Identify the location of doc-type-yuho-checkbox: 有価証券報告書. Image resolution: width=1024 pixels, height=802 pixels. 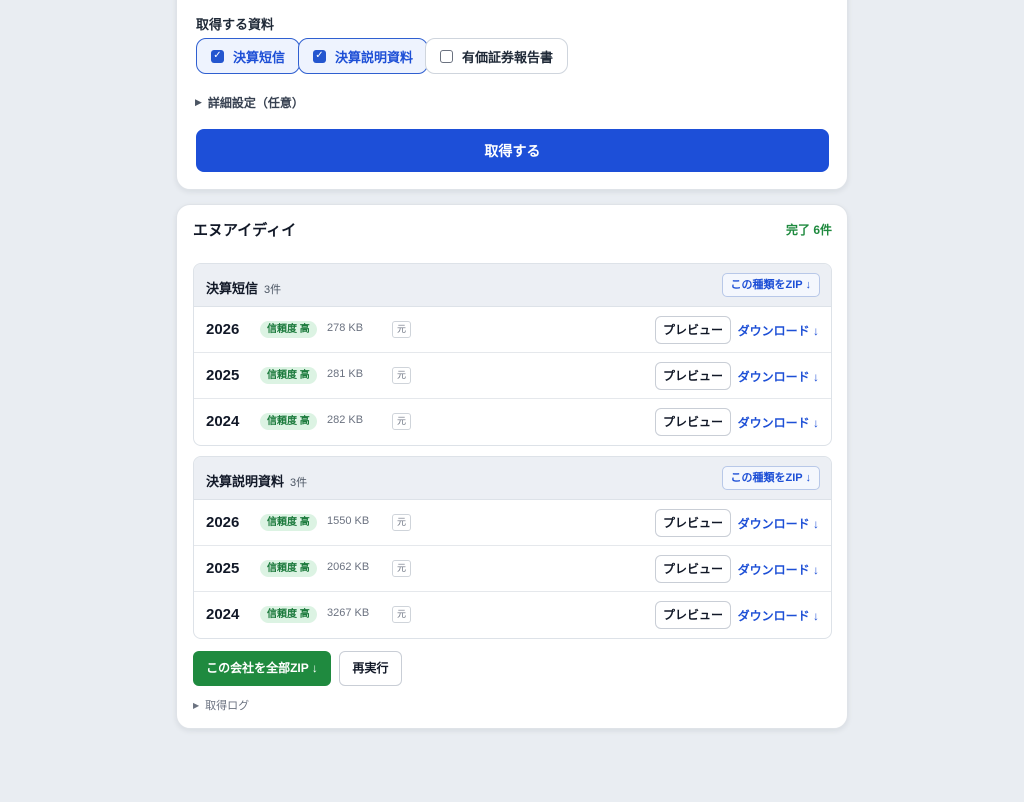
(497, 56).